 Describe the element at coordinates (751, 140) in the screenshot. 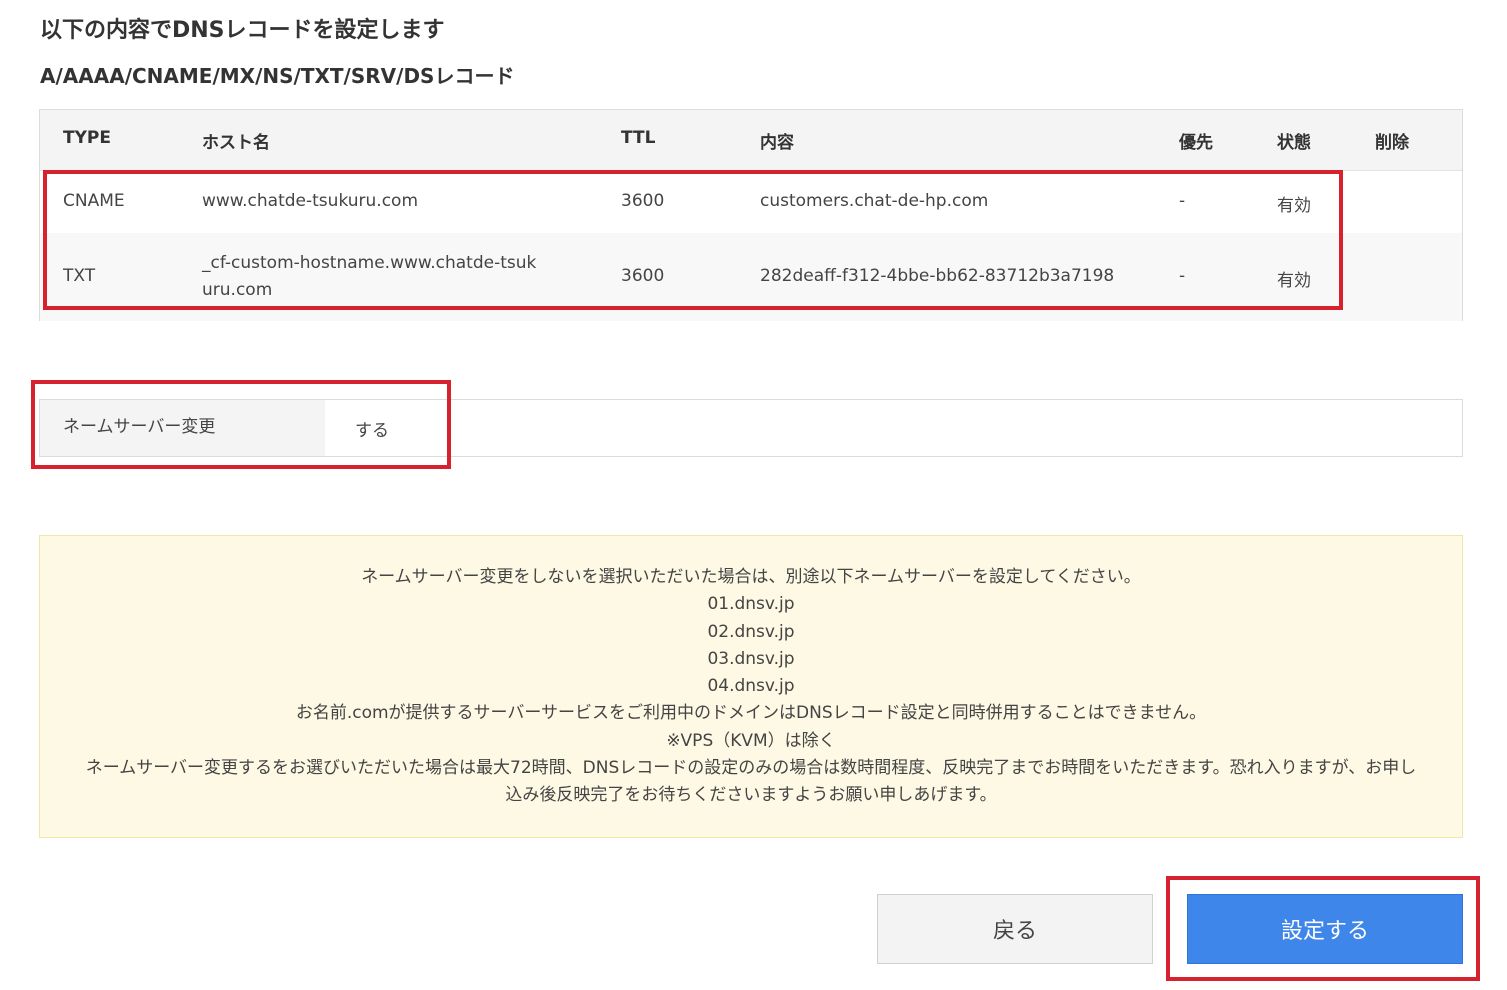

I see `table-header: TYPE ホスト名 TTL 内容 優先 状態 削除` at that location.